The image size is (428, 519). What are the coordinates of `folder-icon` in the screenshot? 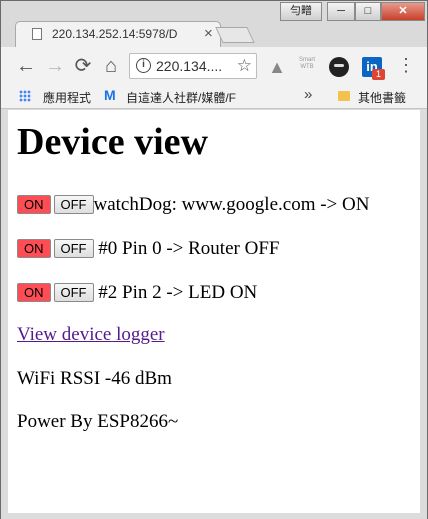 It's located at (344, 96).